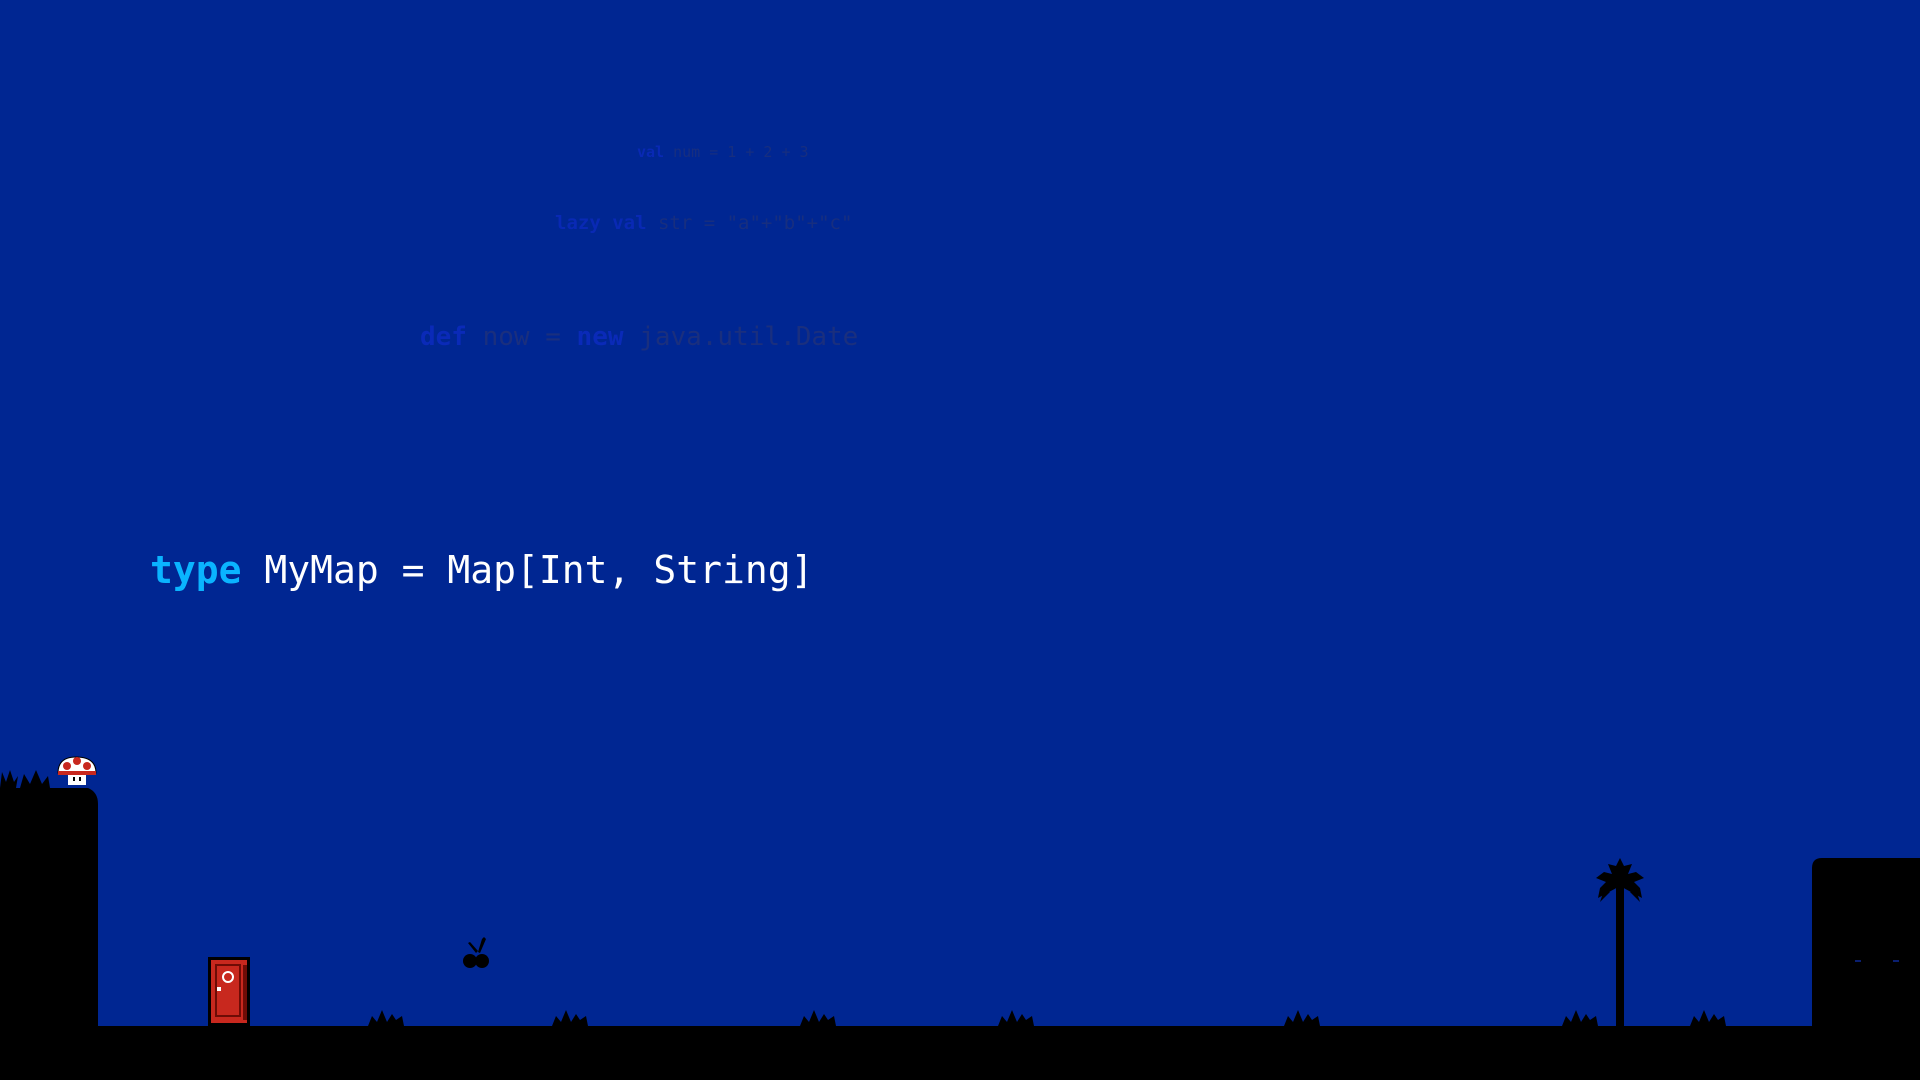 The width and height of the screenshot is (1920, 1080). Describe the element at coordinates (77, 770) in the screenshot. I see `mushroom-icon` at that location.